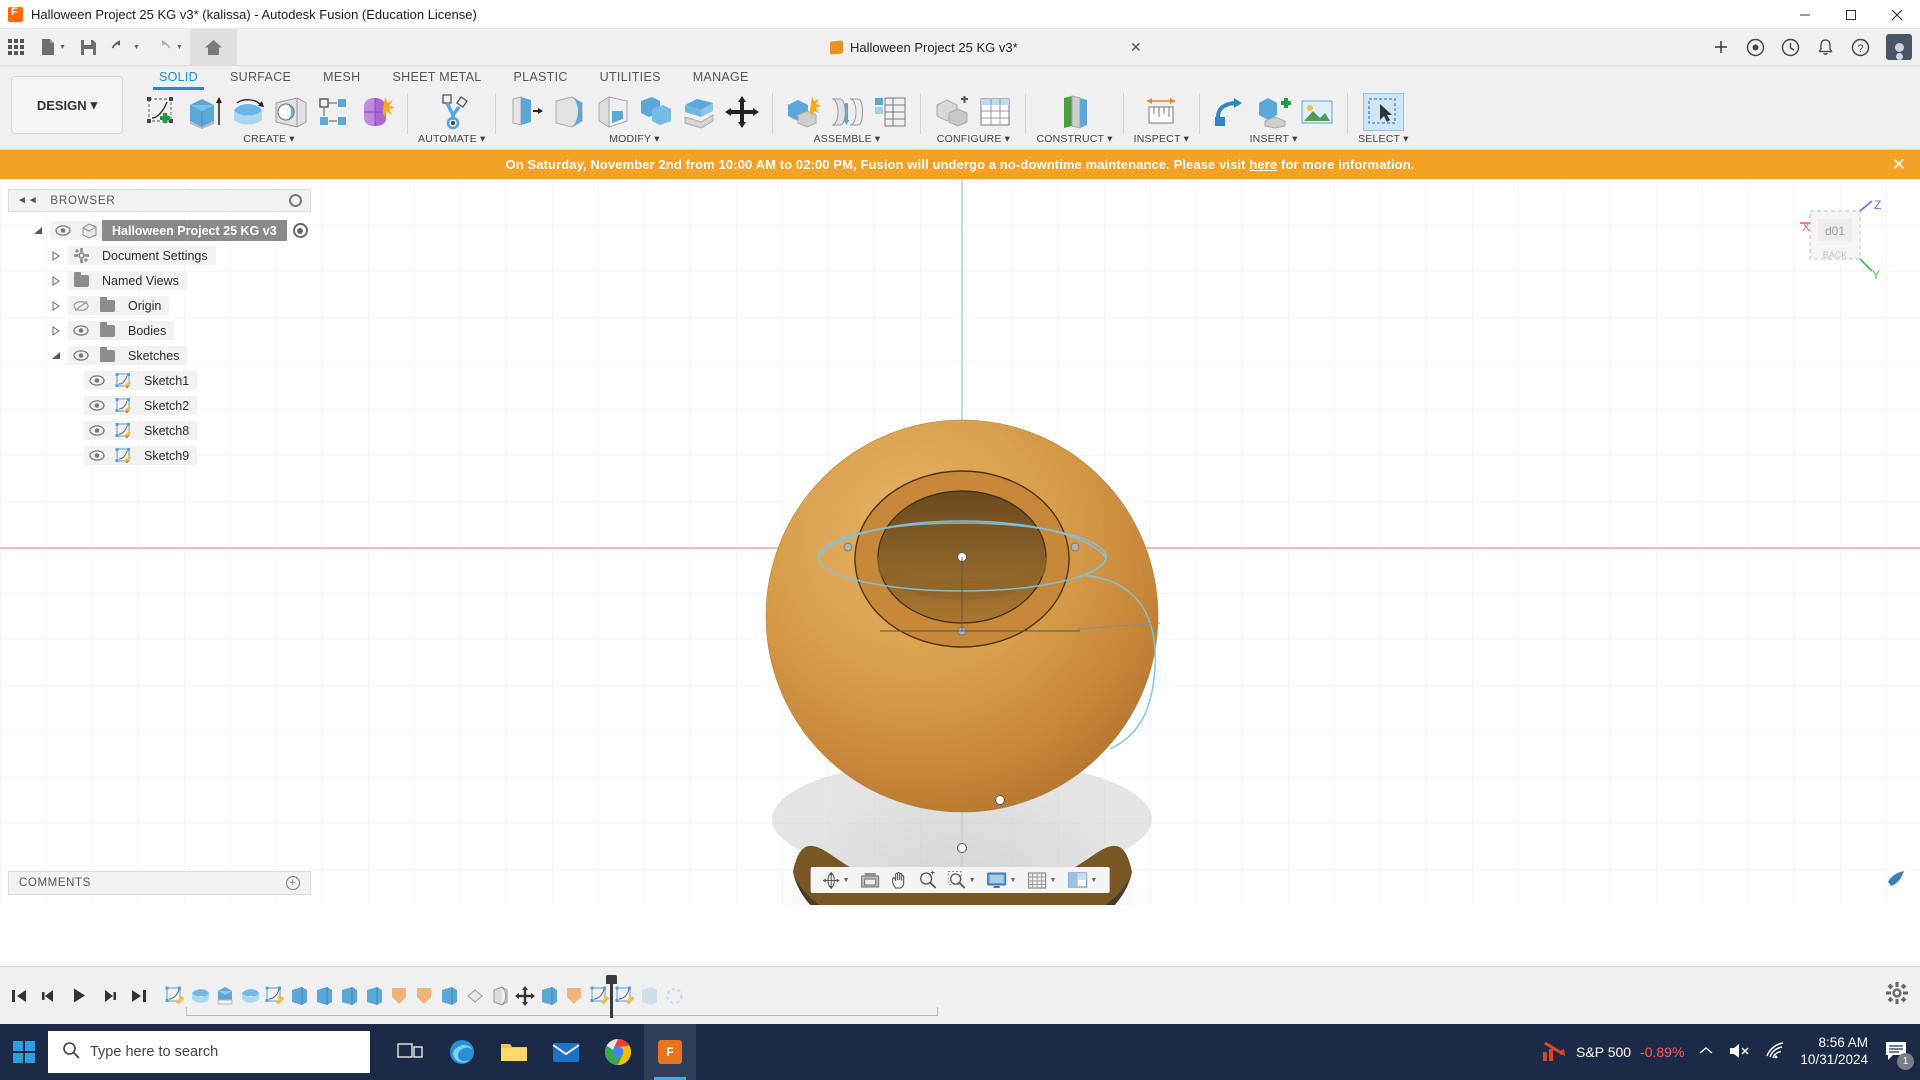 This screenshot has width=1920, height=1080. I want to click on jobs-icon, so click(1790, 47).